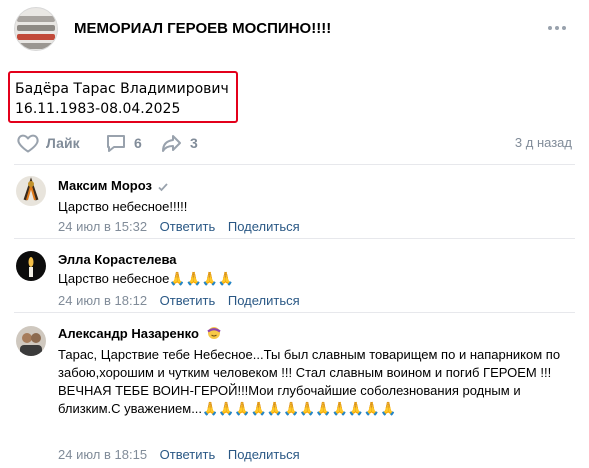 The height and width of the screenshot is (468, 589). I want to click on comment-time: 24 июл в 15:32, so click(102, 226).